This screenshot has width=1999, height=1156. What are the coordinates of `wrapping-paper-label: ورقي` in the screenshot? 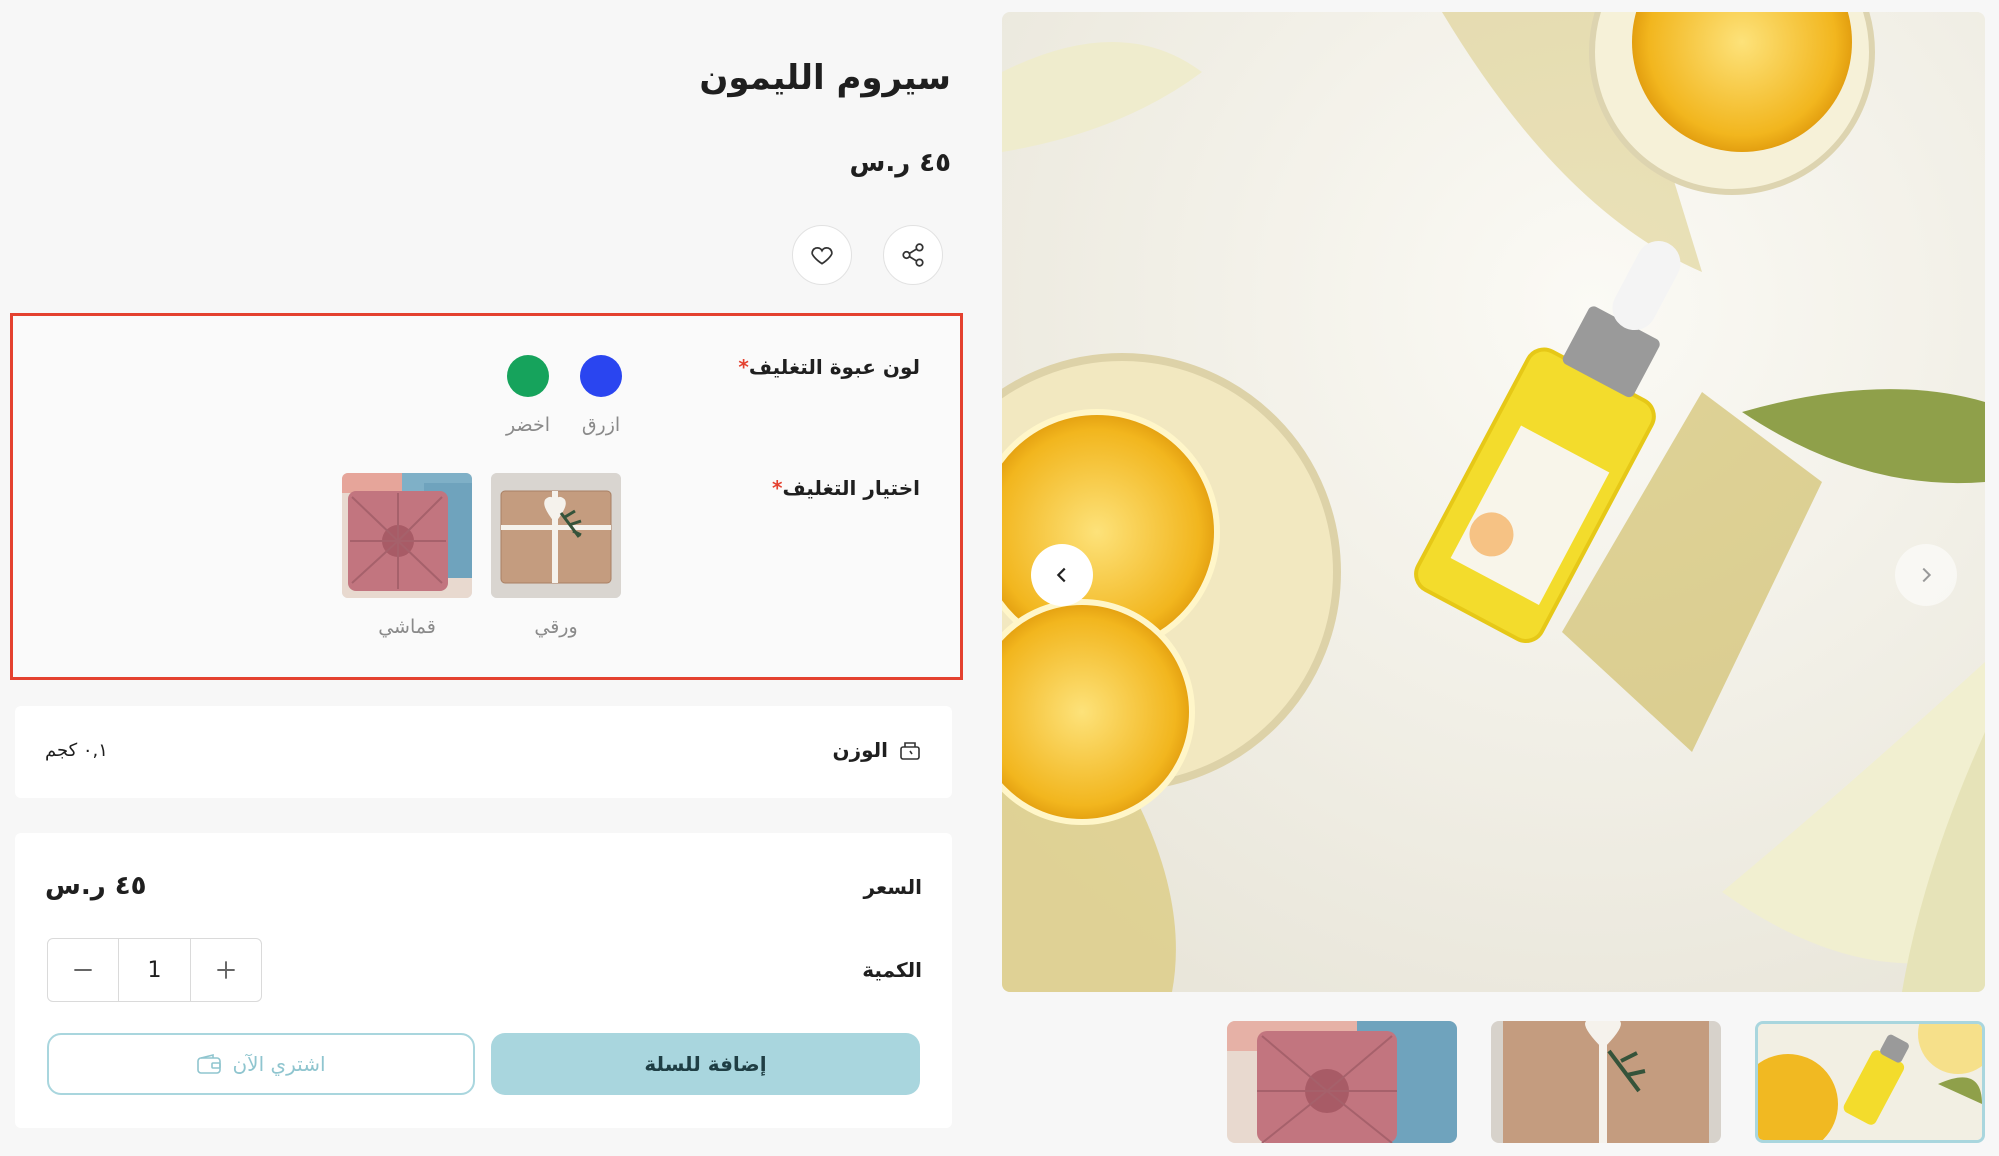 It's located at (556, 627).